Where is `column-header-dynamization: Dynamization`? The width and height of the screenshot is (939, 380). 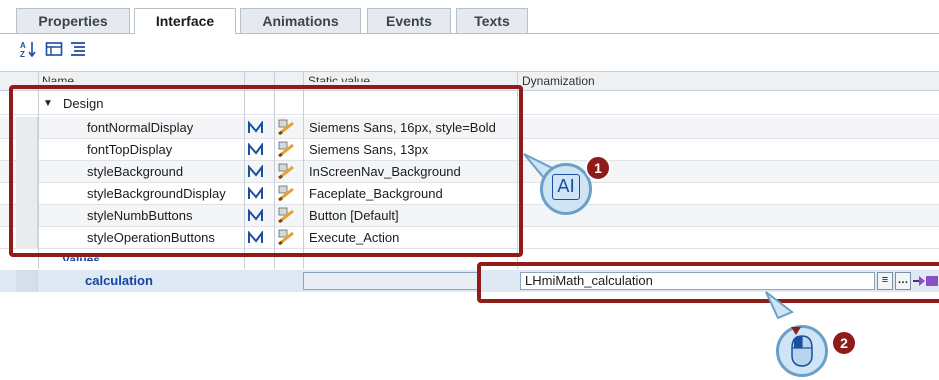
column-header-dynamization: Dynamization is located at coordinates (558, 81).